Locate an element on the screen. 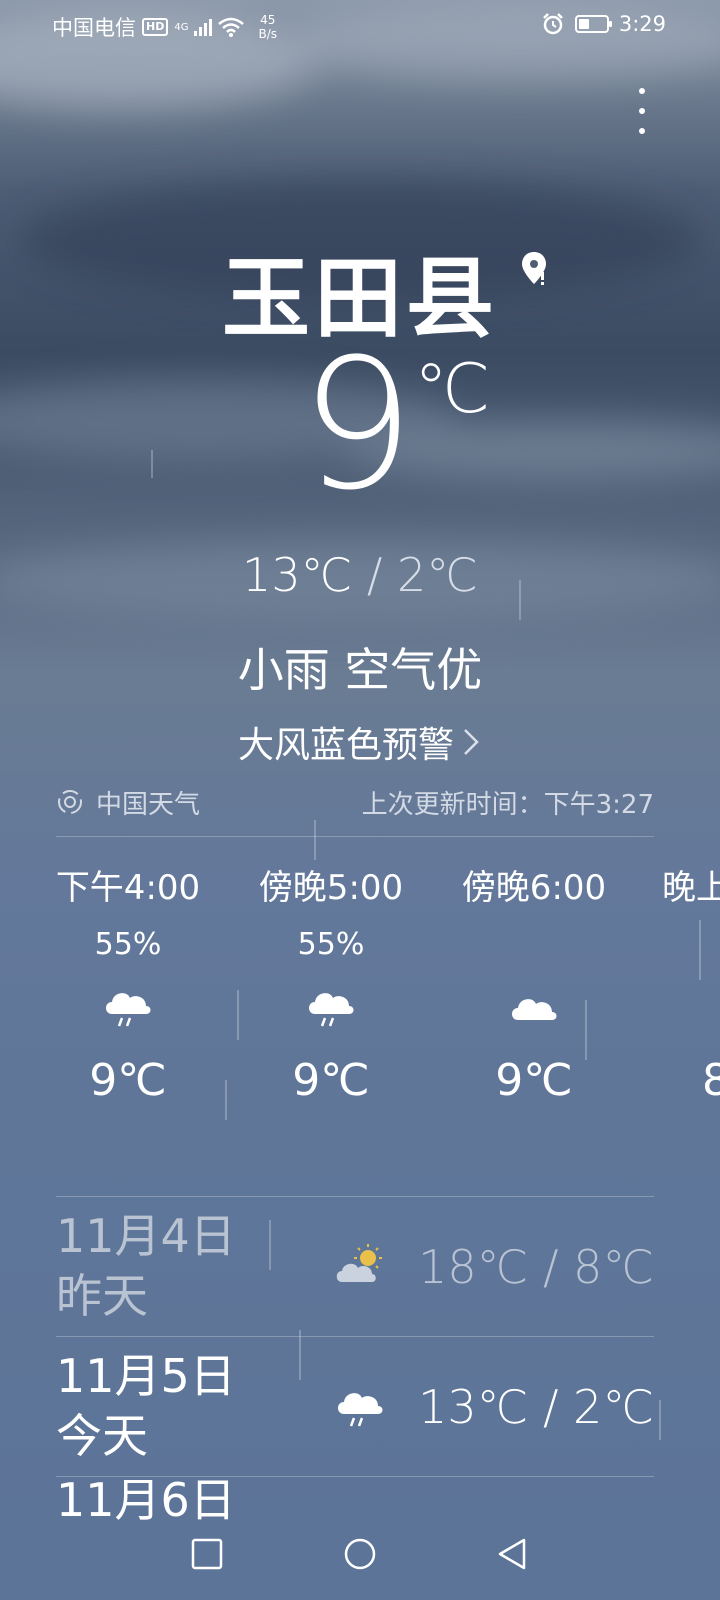  day-temp-range: 13℃ / 2℃ is located at coordinates (536, 1407).